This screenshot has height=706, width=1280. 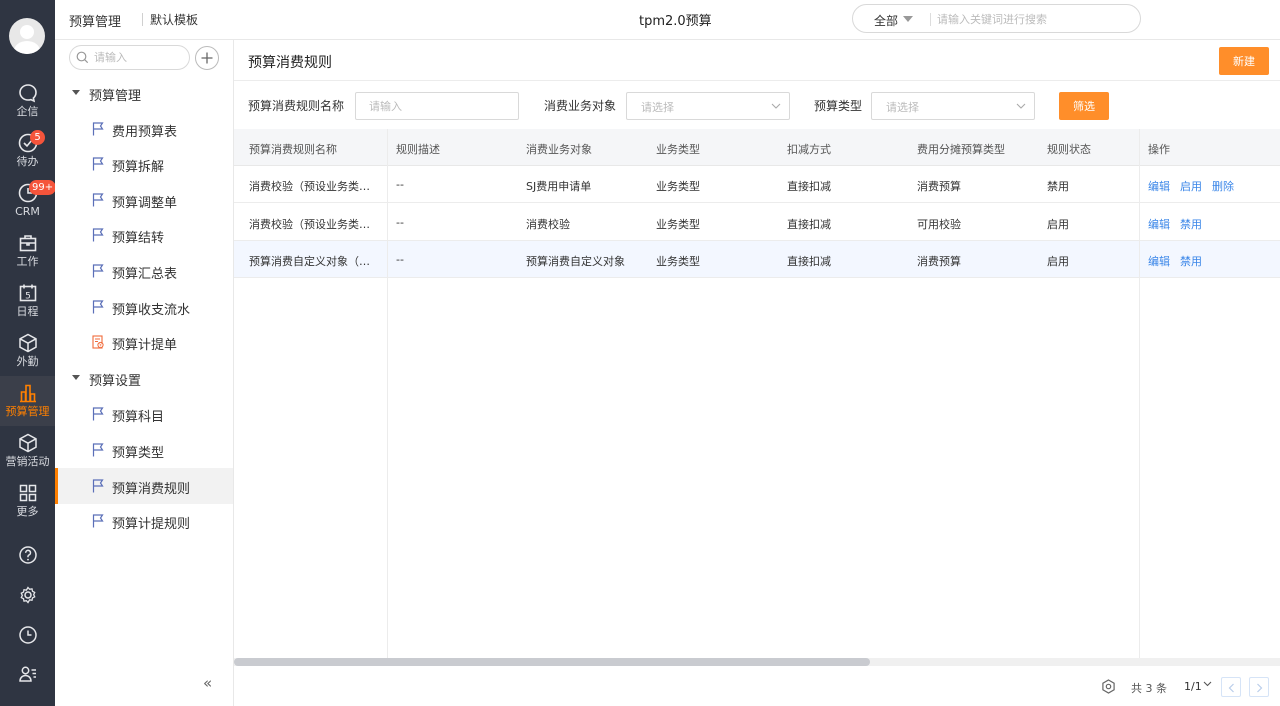 I want to click on sidebar-item-budget-type: 预算类型, so click(x=144, y=450).